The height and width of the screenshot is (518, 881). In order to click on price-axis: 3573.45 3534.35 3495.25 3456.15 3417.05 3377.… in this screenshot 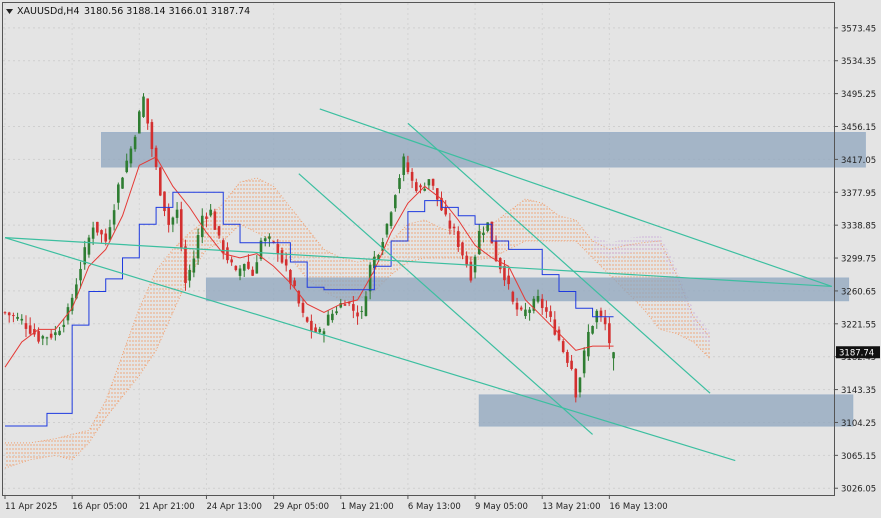, I will do `click(857, 259)`.